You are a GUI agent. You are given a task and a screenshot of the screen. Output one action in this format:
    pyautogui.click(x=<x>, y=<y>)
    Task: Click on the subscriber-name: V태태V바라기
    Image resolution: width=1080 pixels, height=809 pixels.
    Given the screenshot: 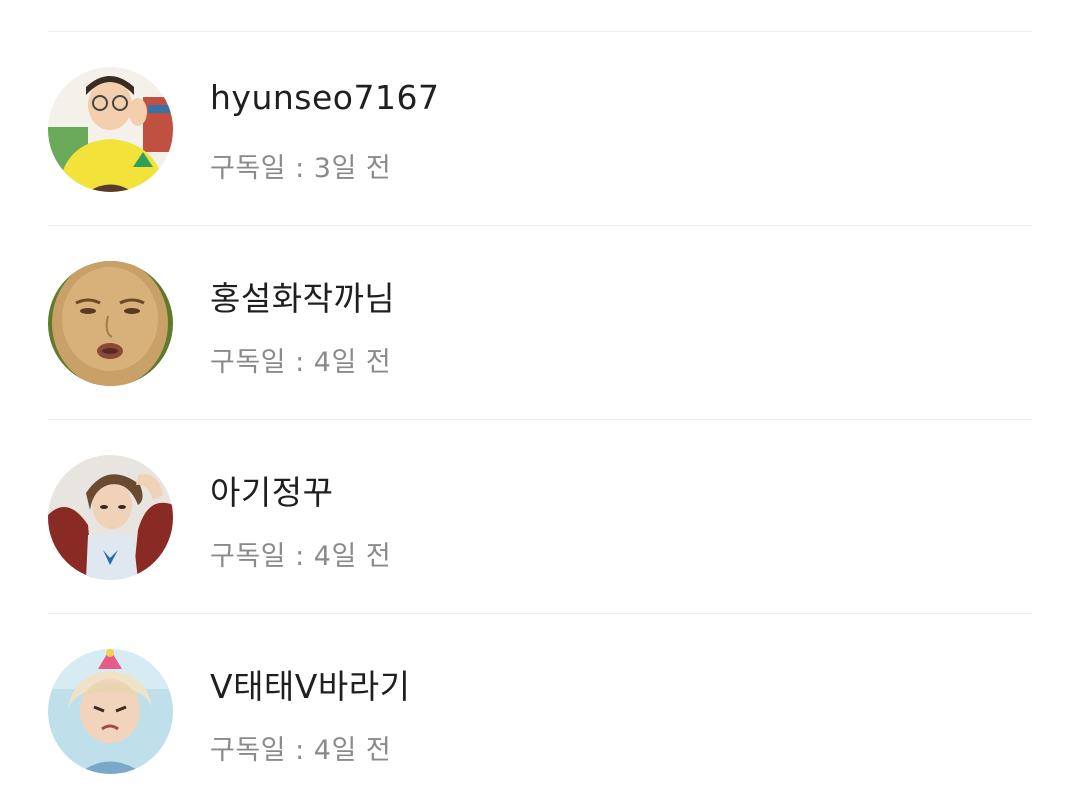 What is the action you would take?
    pyautogui.click(x=310, y=684)
    